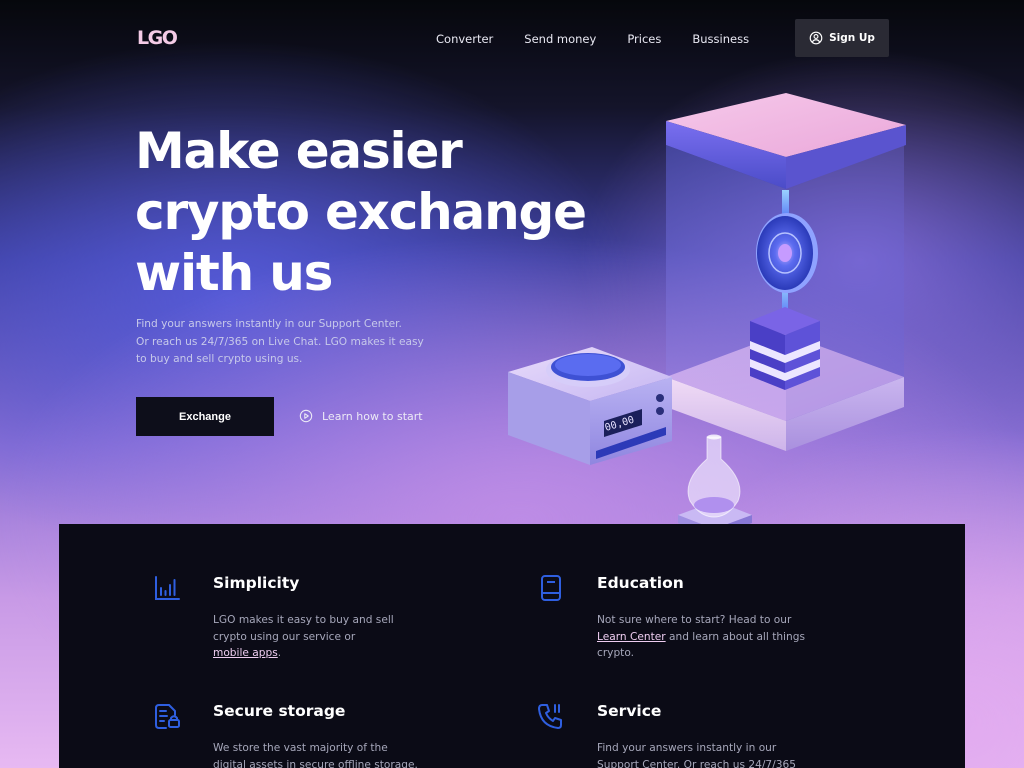 The width and height of the screenshot is (1024, 768). I want to click on feature-description-text: ., so click(279, 653).